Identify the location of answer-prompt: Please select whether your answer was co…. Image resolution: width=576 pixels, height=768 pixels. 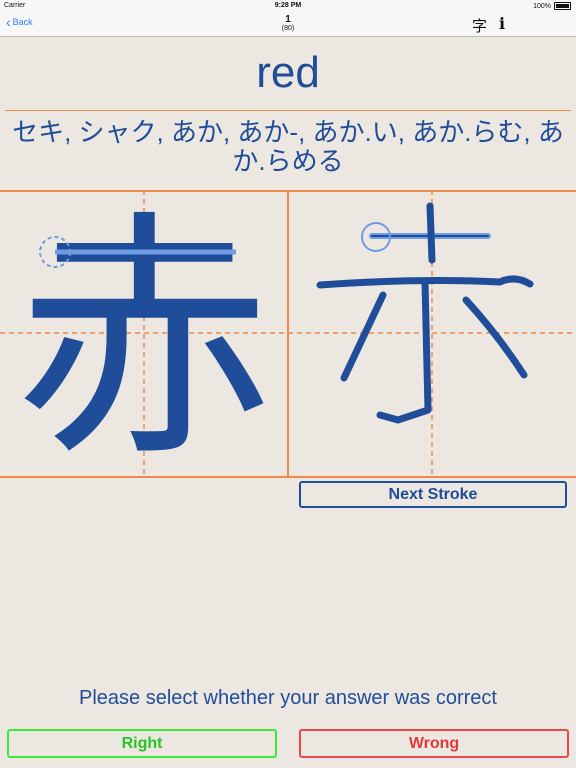
(288, 698).